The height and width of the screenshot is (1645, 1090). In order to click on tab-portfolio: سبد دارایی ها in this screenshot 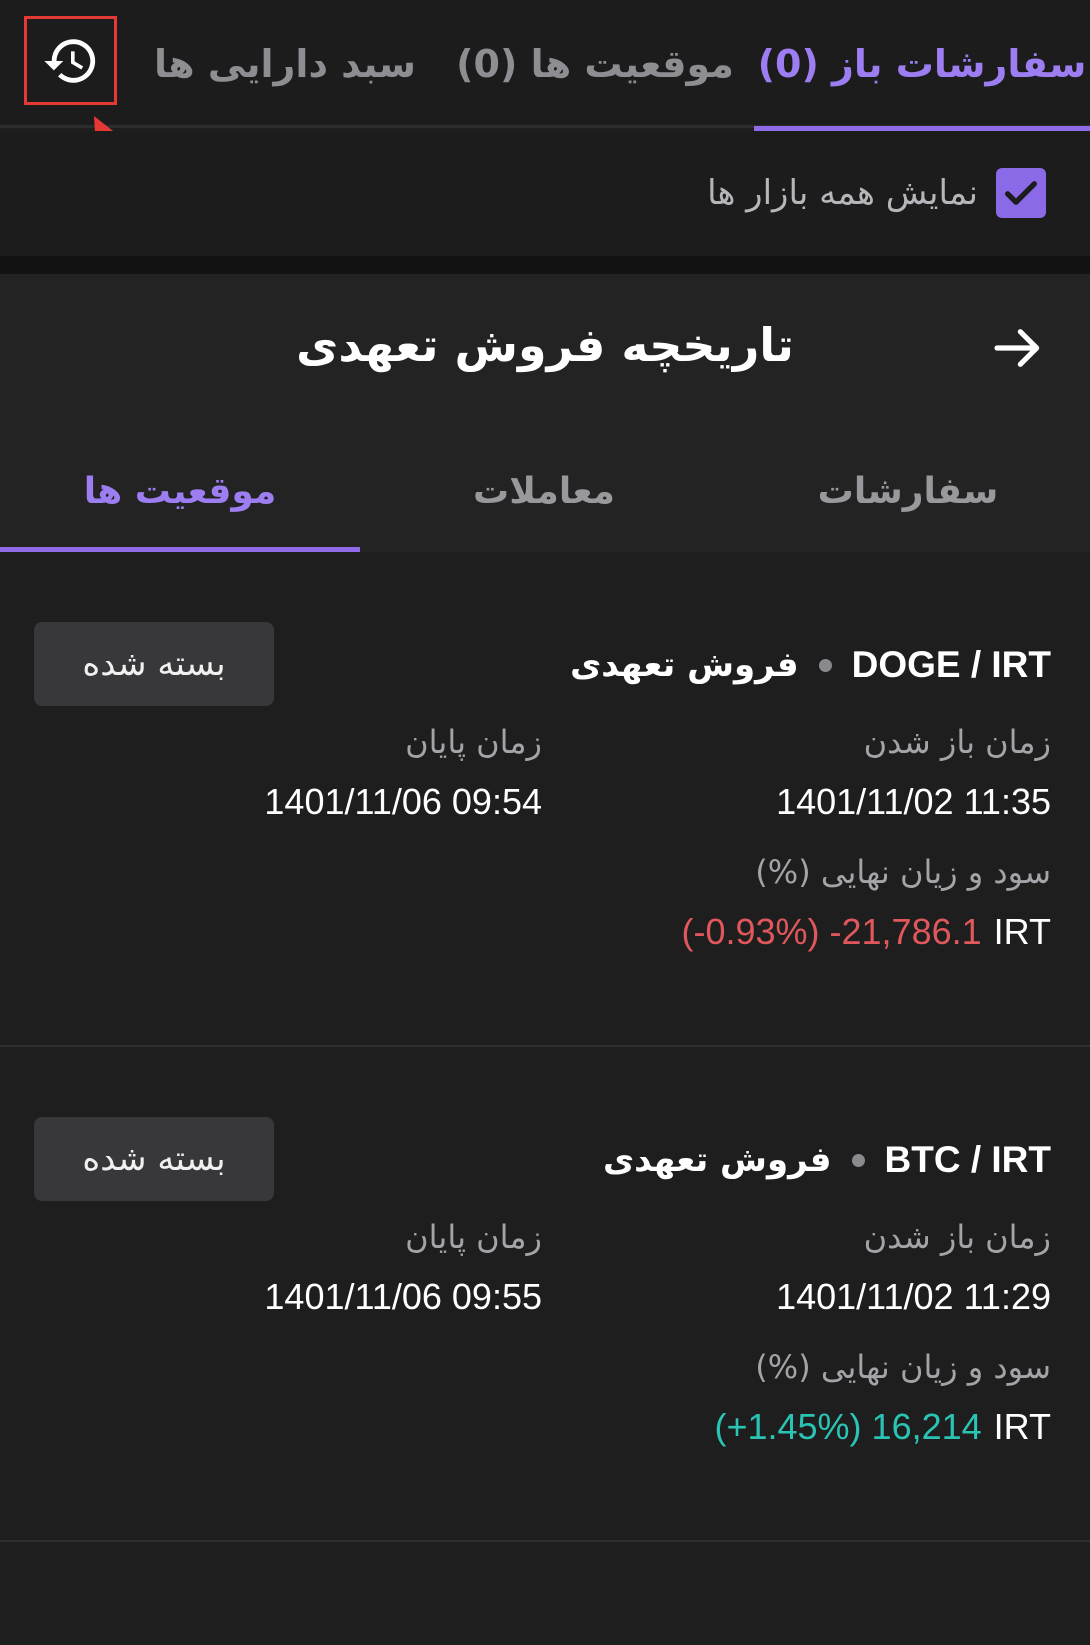, I will do `click(285, 64)`.